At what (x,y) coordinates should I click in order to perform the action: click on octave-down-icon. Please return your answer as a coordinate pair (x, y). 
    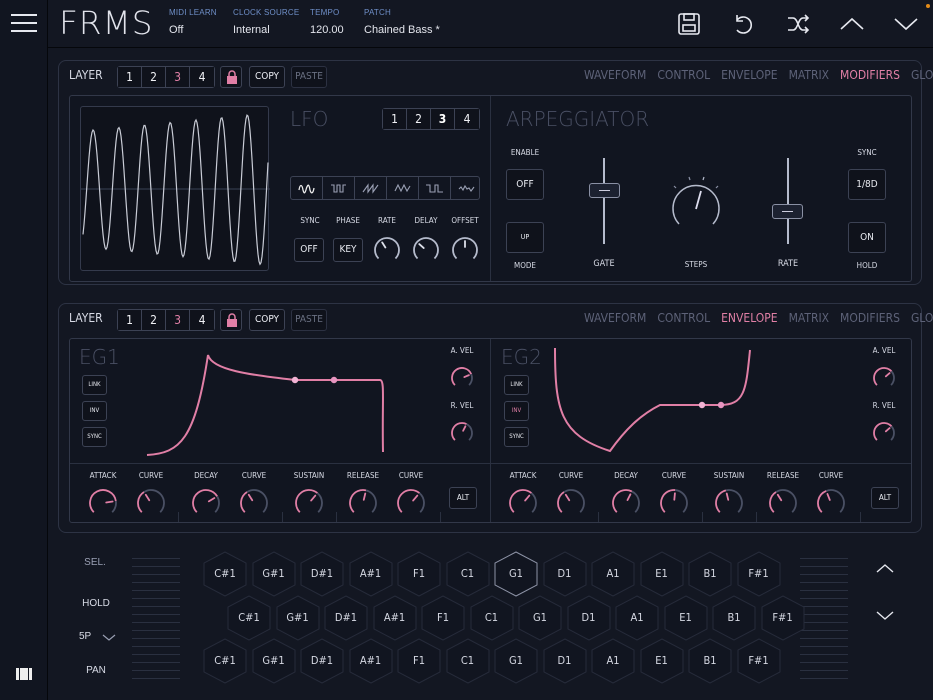
    Looking at the image, I should click on (885, 616).